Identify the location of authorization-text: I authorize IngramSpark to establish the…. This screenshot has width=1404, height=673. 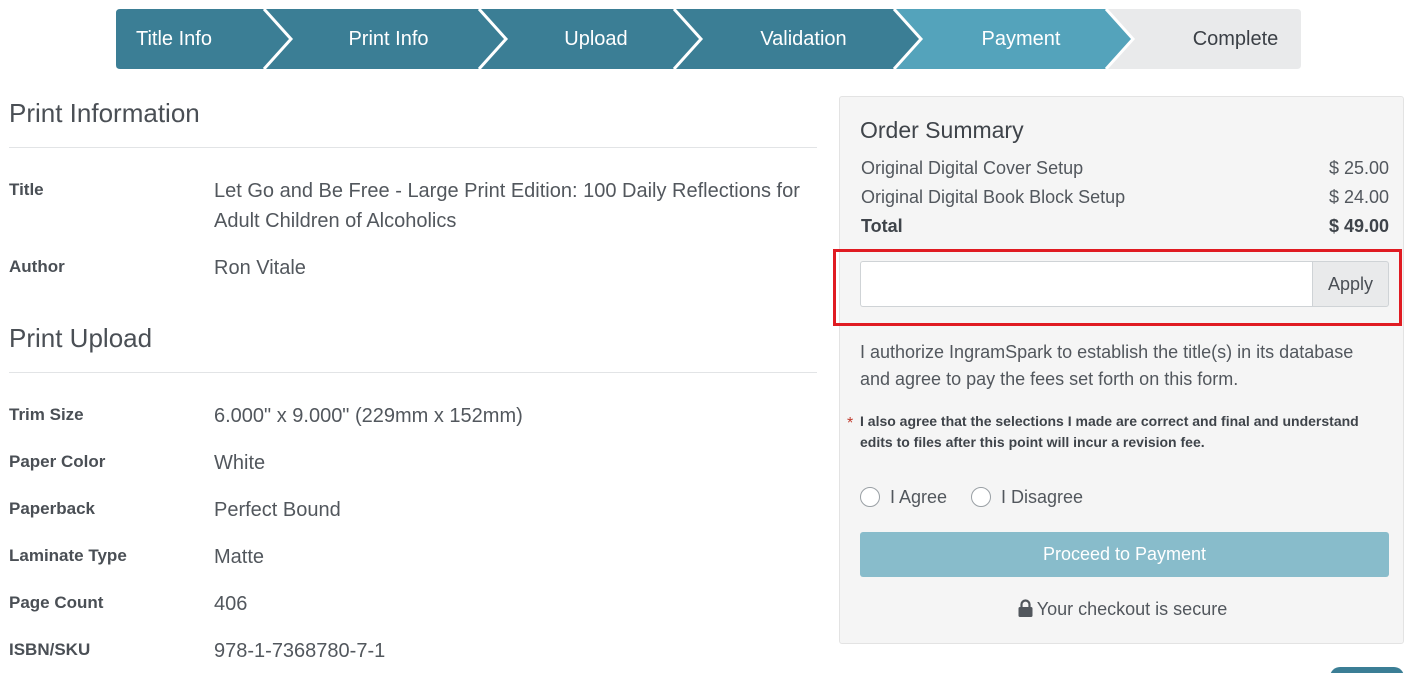
(1107, 365).